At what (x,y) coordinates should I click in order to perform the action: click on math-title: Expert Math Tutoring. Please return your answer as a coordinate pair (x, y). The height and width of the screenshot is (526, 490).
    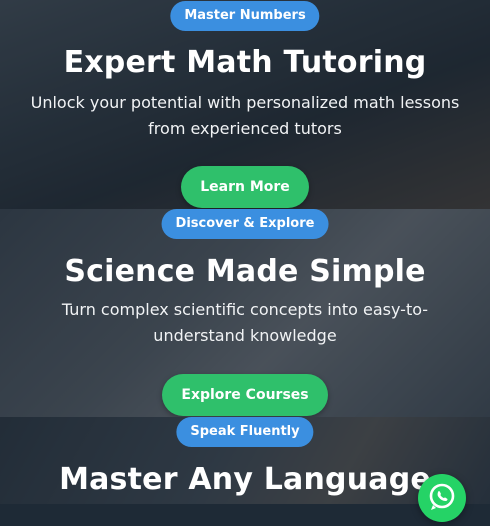
    Looking at the image, I should click on (245, 62).